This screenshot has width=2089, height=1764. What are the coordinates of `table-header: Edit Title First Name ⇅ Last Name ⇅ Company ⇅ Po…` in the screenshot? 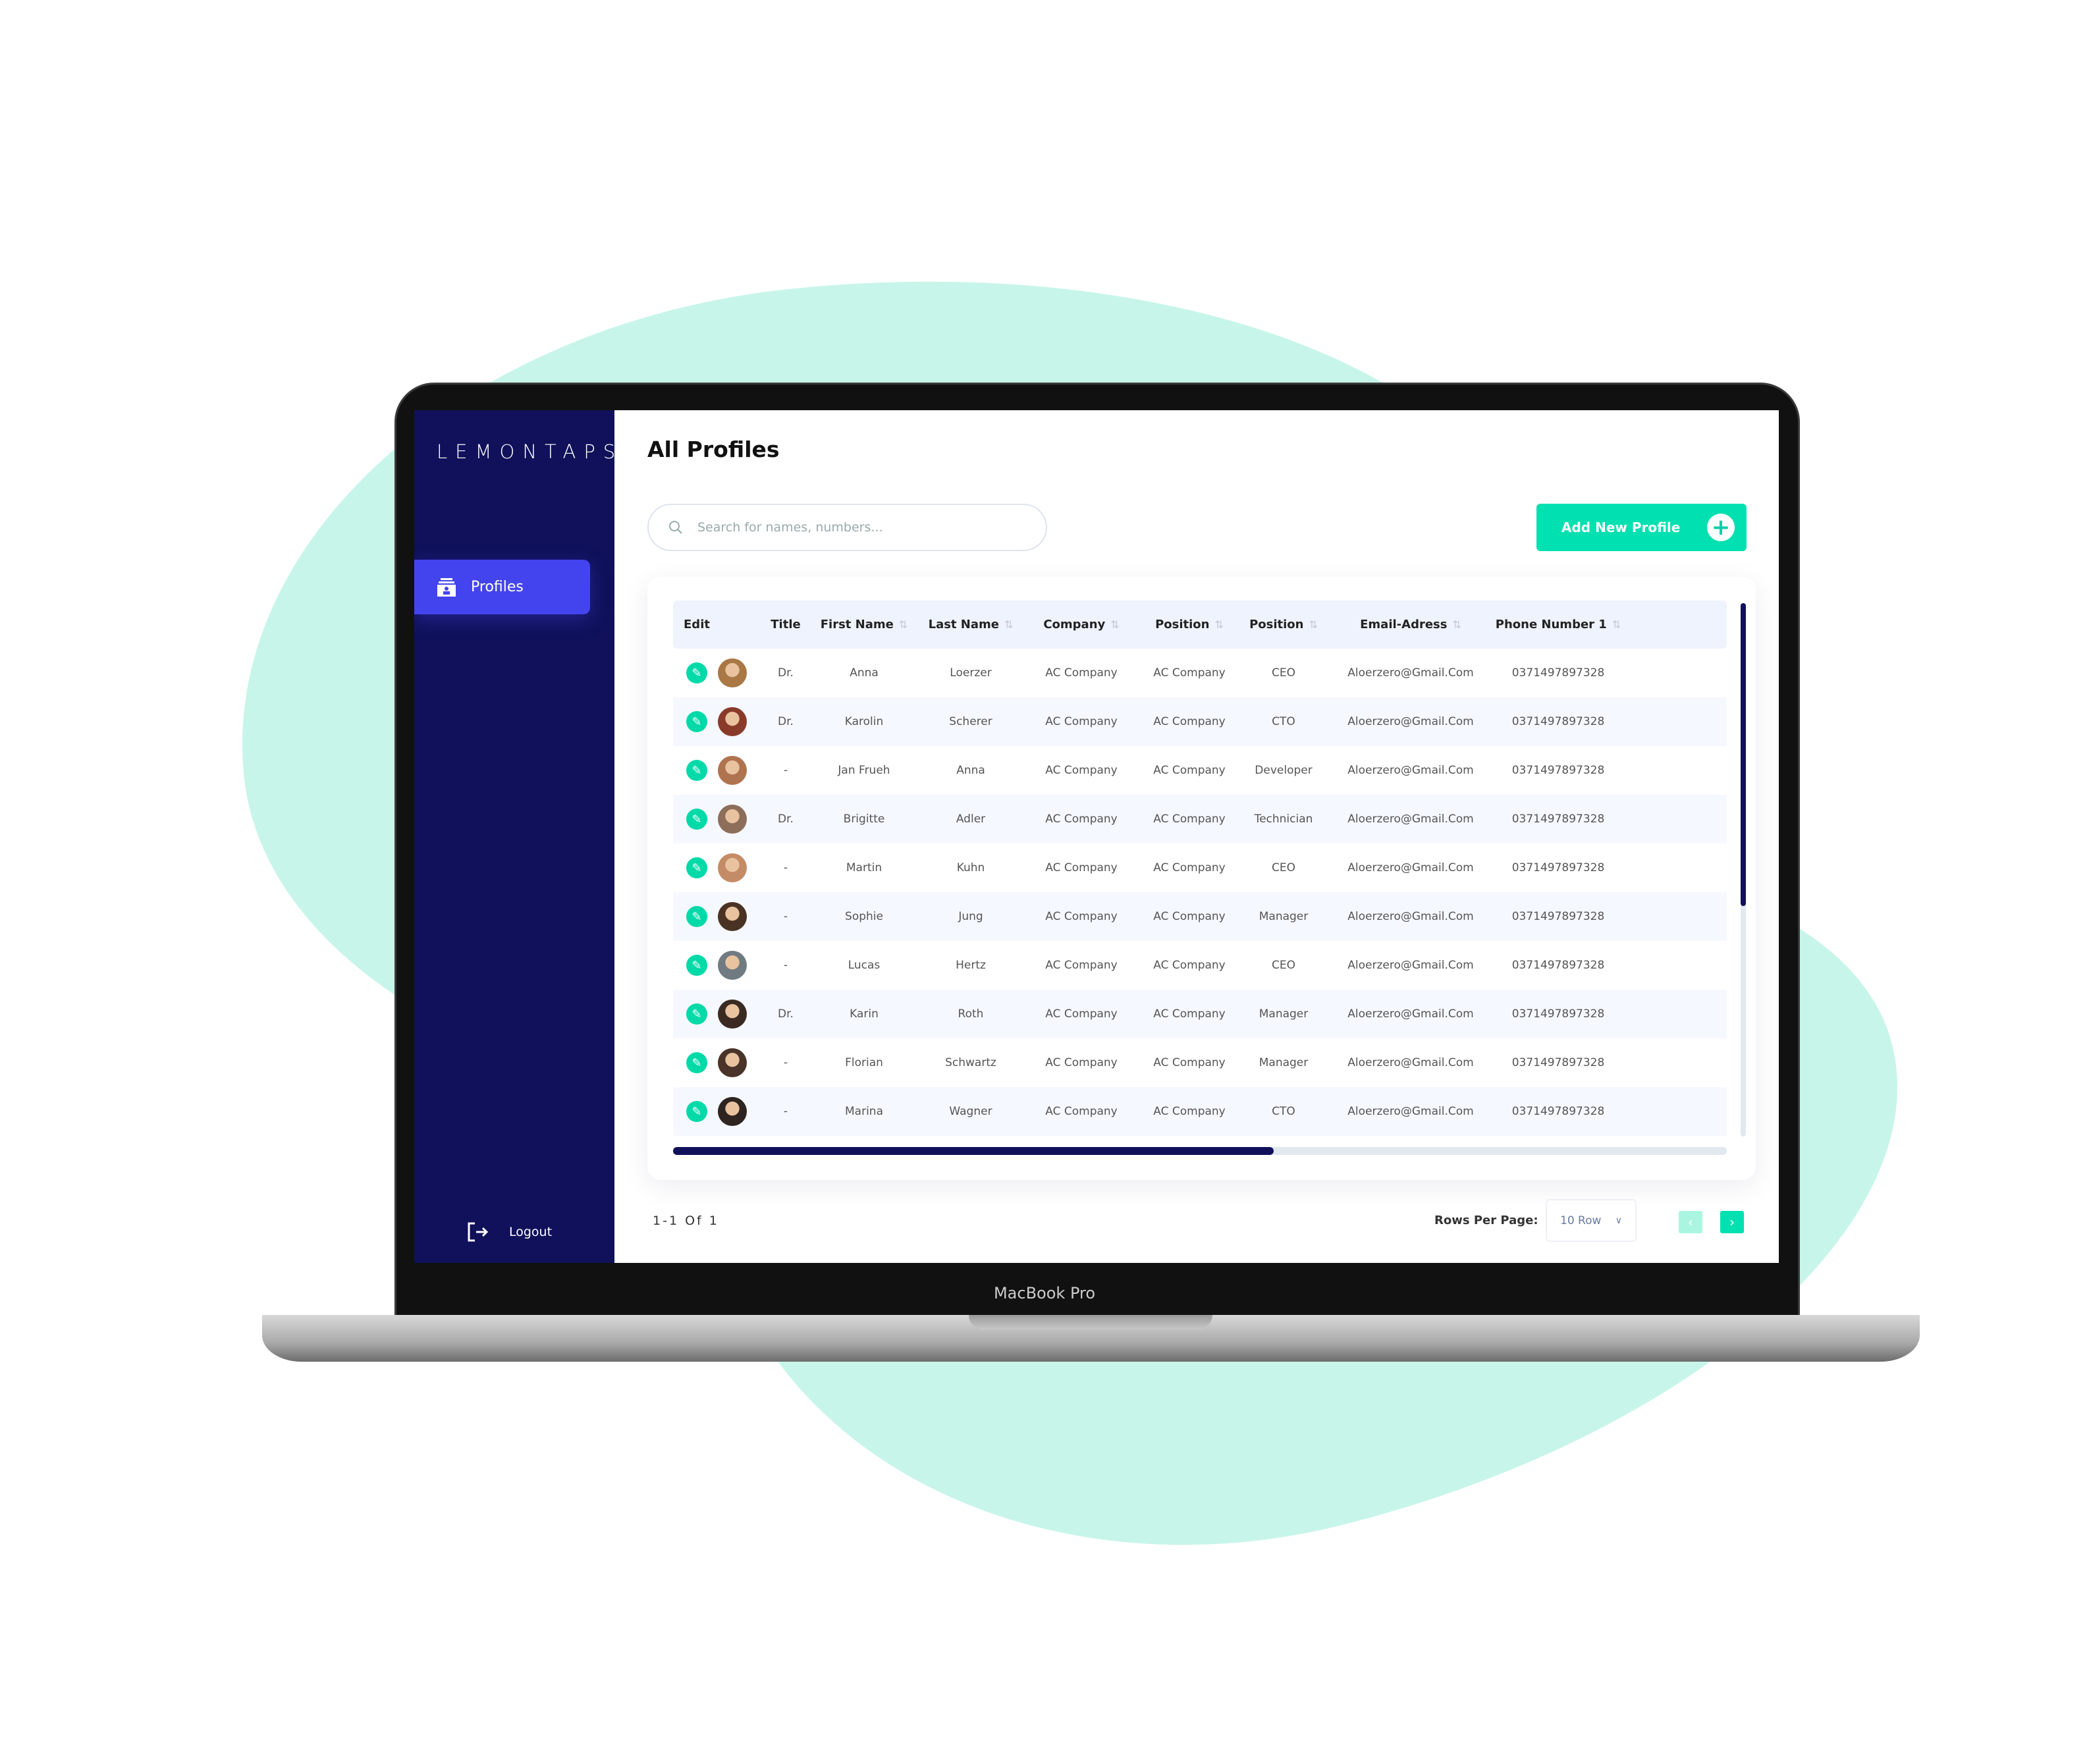 It's located at (1200, 625).